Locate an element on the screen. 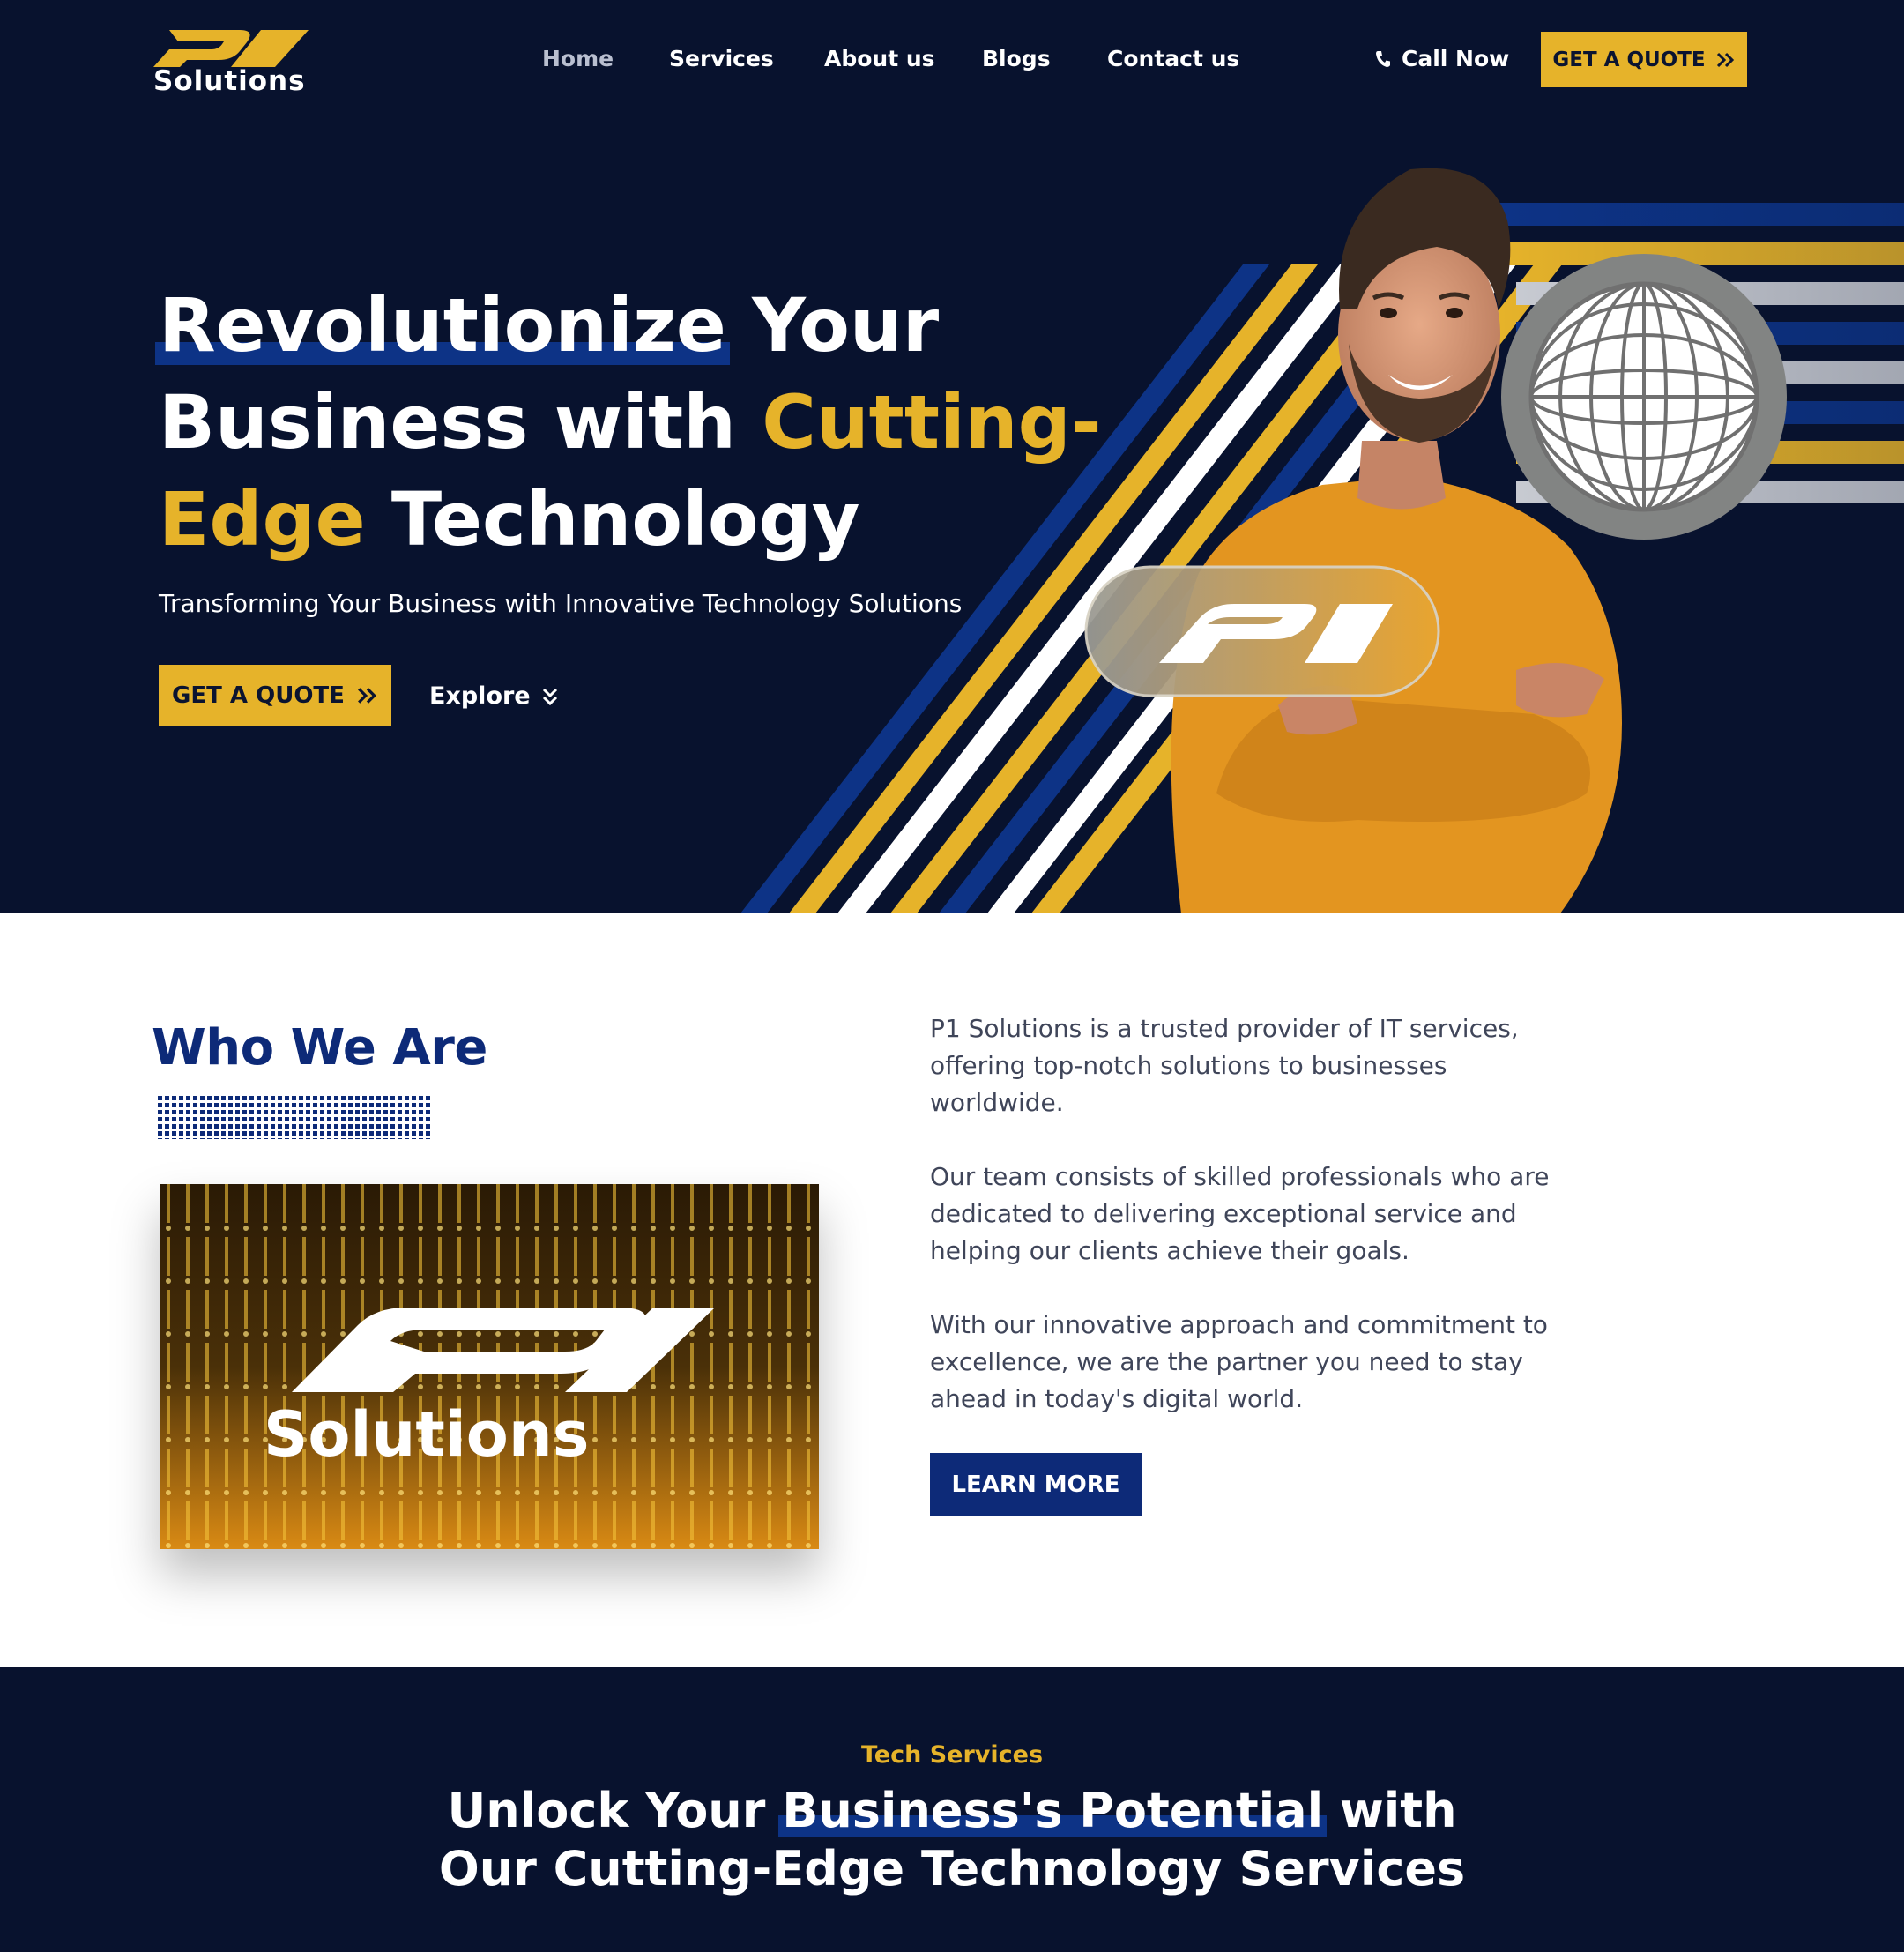 This screenshot has width=1904, height=1952. globe-icon is located at coordinates (1644, 397).